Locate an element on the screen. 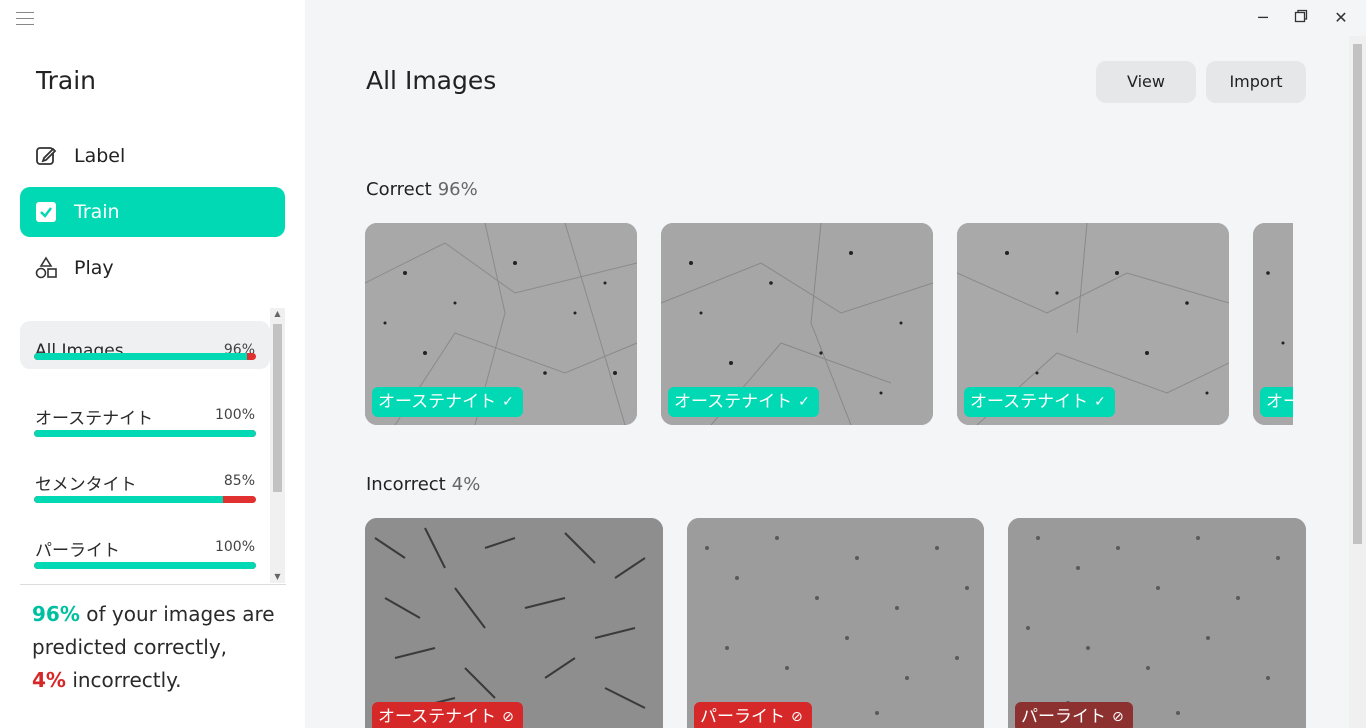 This screenshot has height=728, width=1366. section-label: Correct is located at coordinates (399, 189).